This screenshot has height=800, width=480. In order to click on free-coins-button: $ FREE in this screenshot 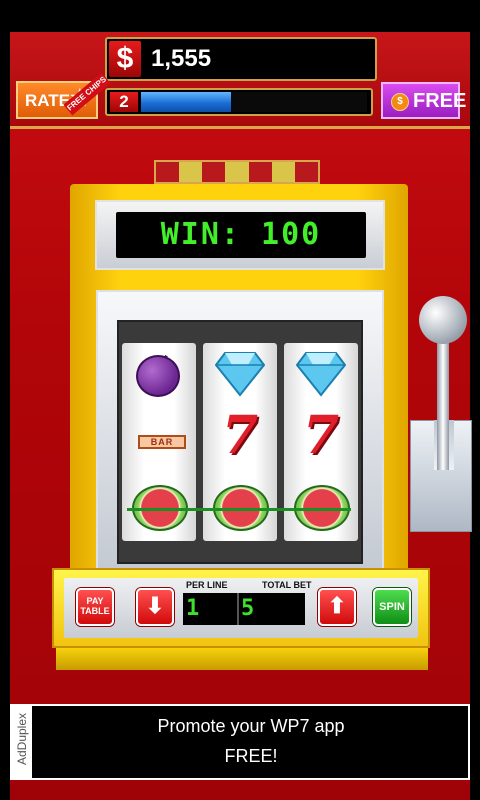, I will do `click(423, 100)`.